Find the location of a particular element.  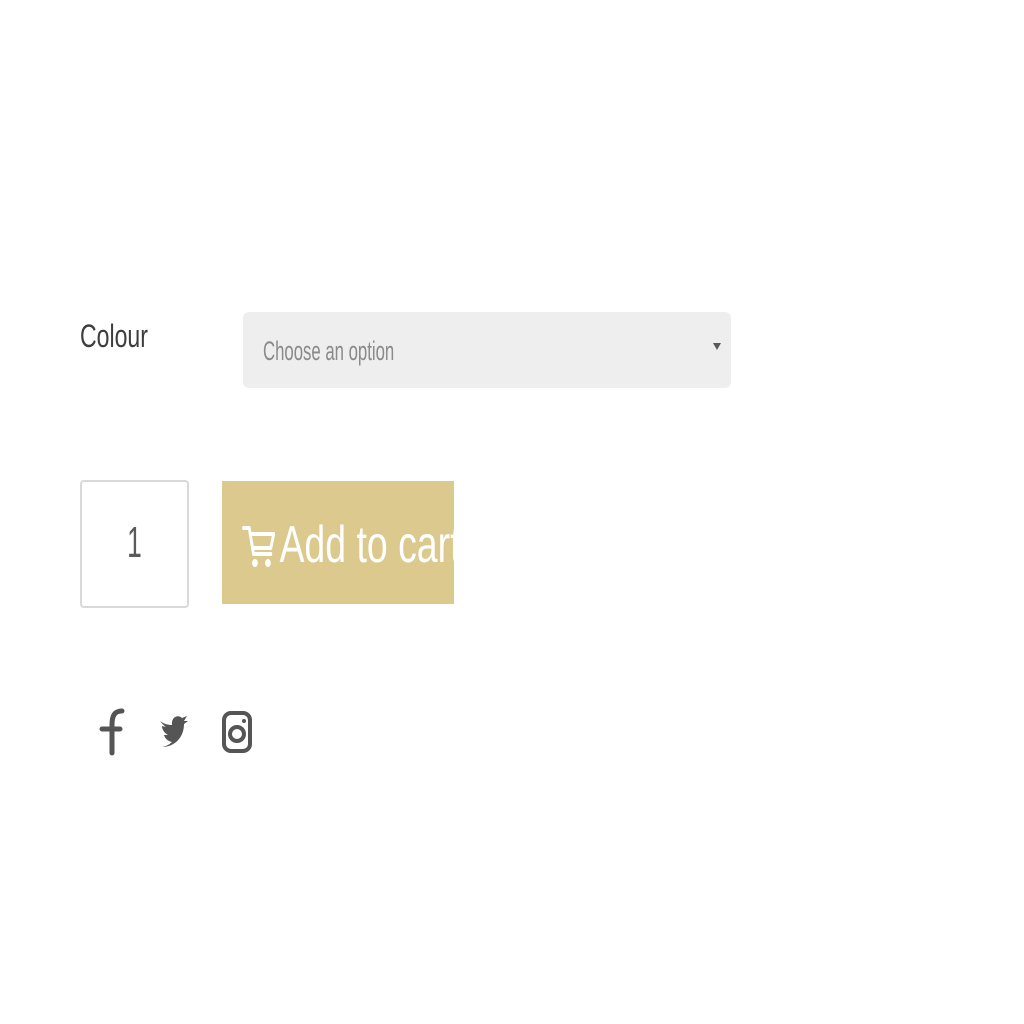

add-to-cart-label: Add to cart is located at coordinates (370, 545).